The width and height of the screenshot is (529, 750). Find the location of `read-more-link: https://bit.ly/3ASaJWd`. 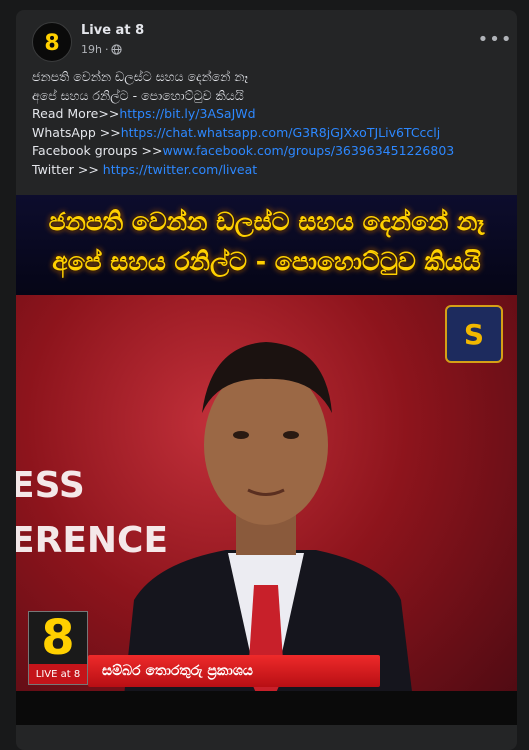

read-more-link: https://bit.ly/3ASaJWd is located at coordinates (187, 113).